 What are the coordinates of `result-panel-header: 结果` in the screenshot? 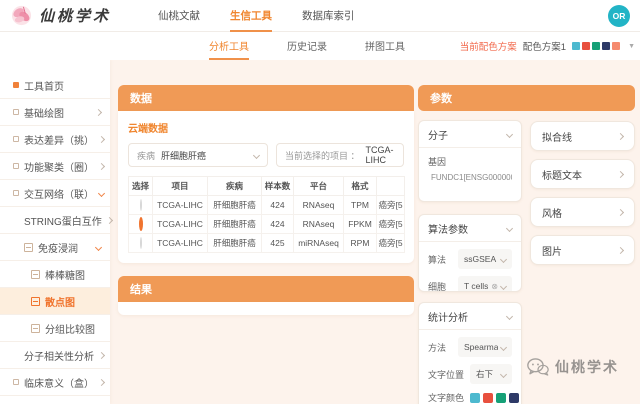 It's located at (266, 289).